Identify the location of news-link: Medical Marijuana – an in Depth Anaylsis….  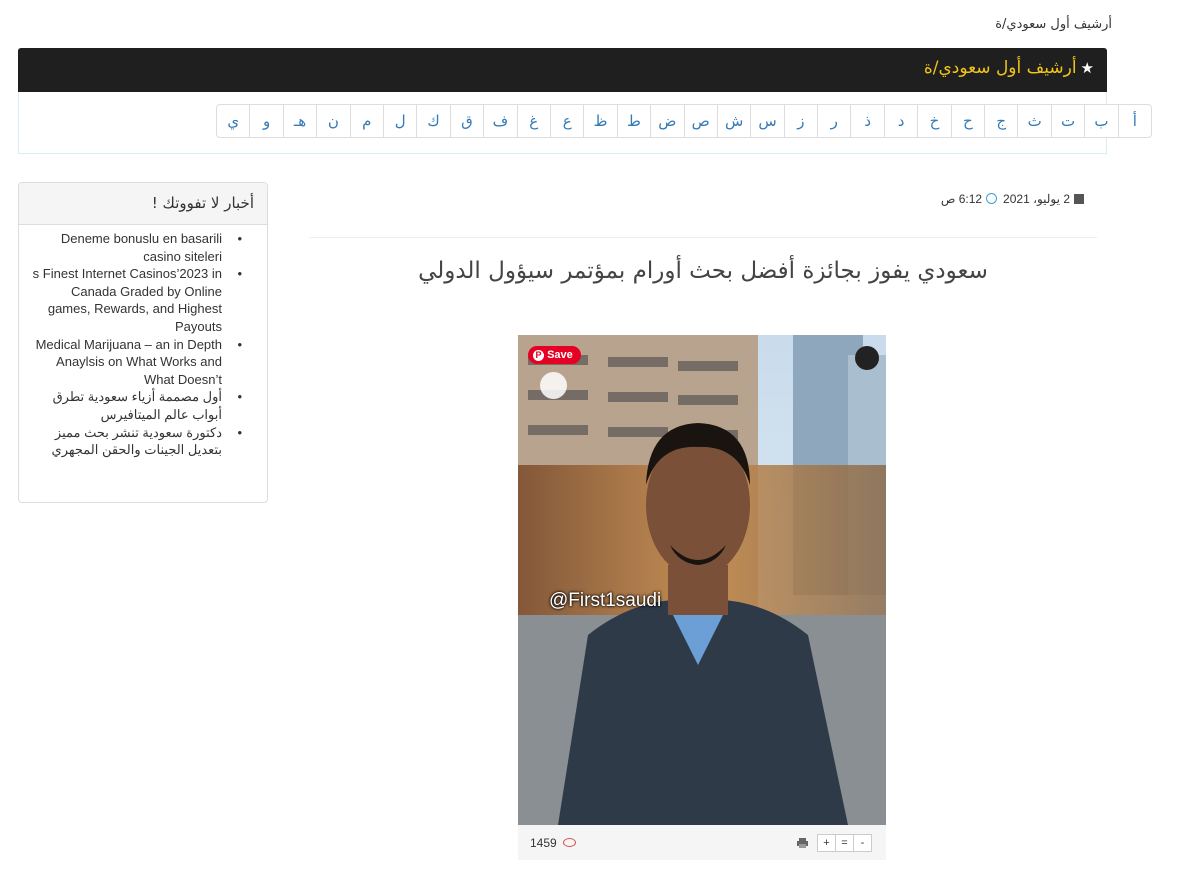
(129, 362).